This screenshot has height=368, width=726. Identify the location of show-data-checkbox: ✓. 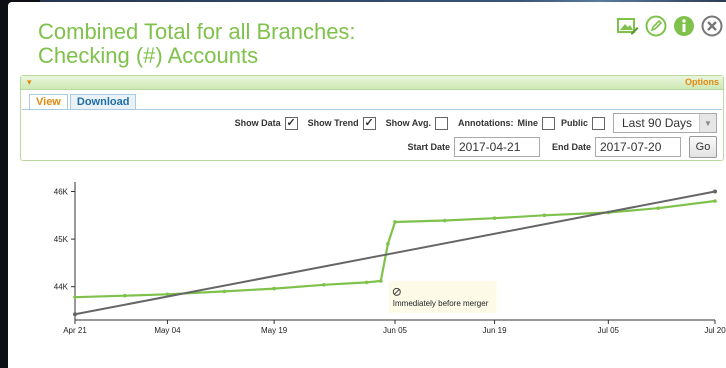
(291, 123).